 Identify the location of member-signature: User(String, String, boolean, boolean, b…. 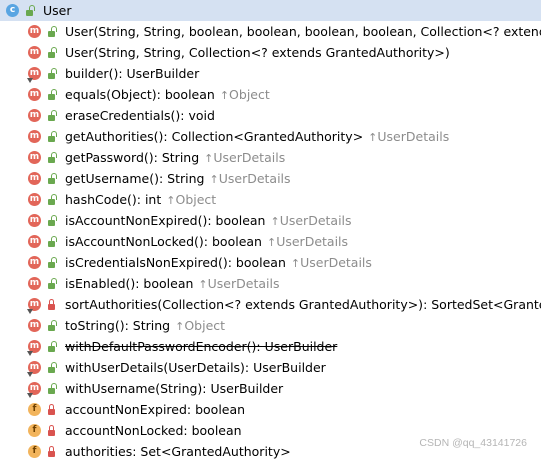
(303, 31).